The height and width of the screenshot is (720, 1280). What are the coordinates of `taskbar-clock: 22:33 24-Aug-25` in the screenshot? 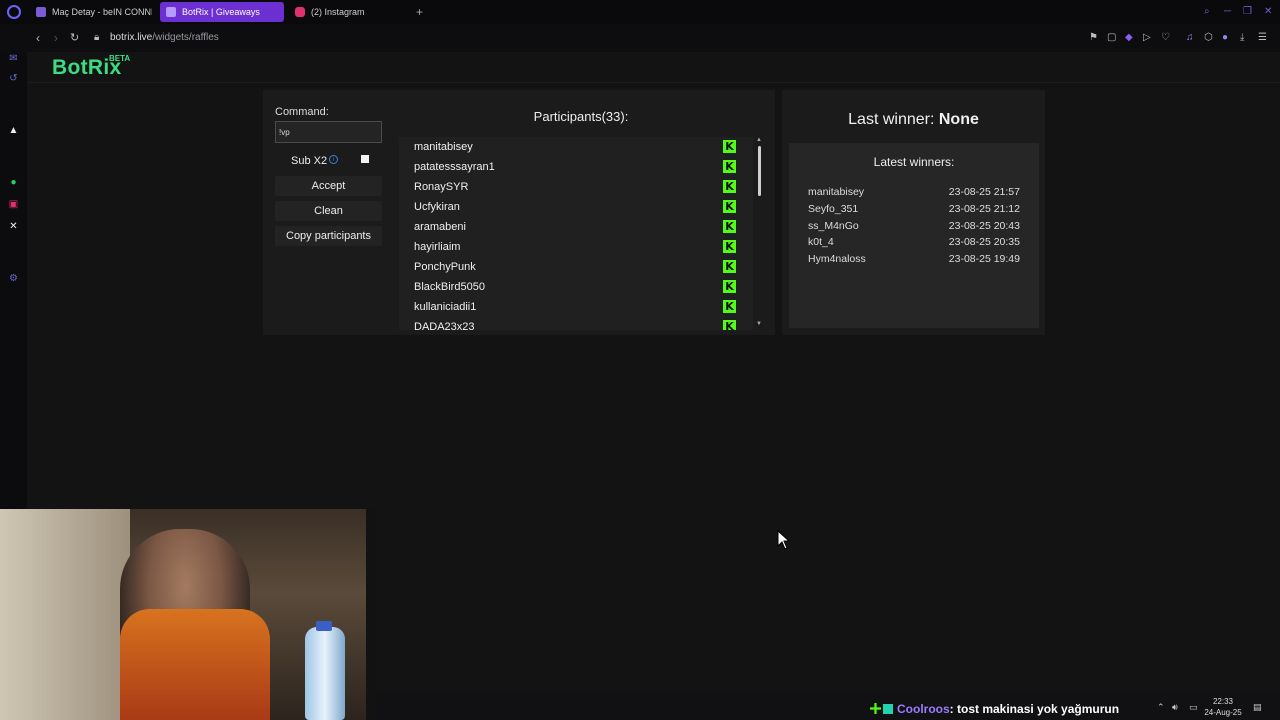 It's located at (1223, 707).